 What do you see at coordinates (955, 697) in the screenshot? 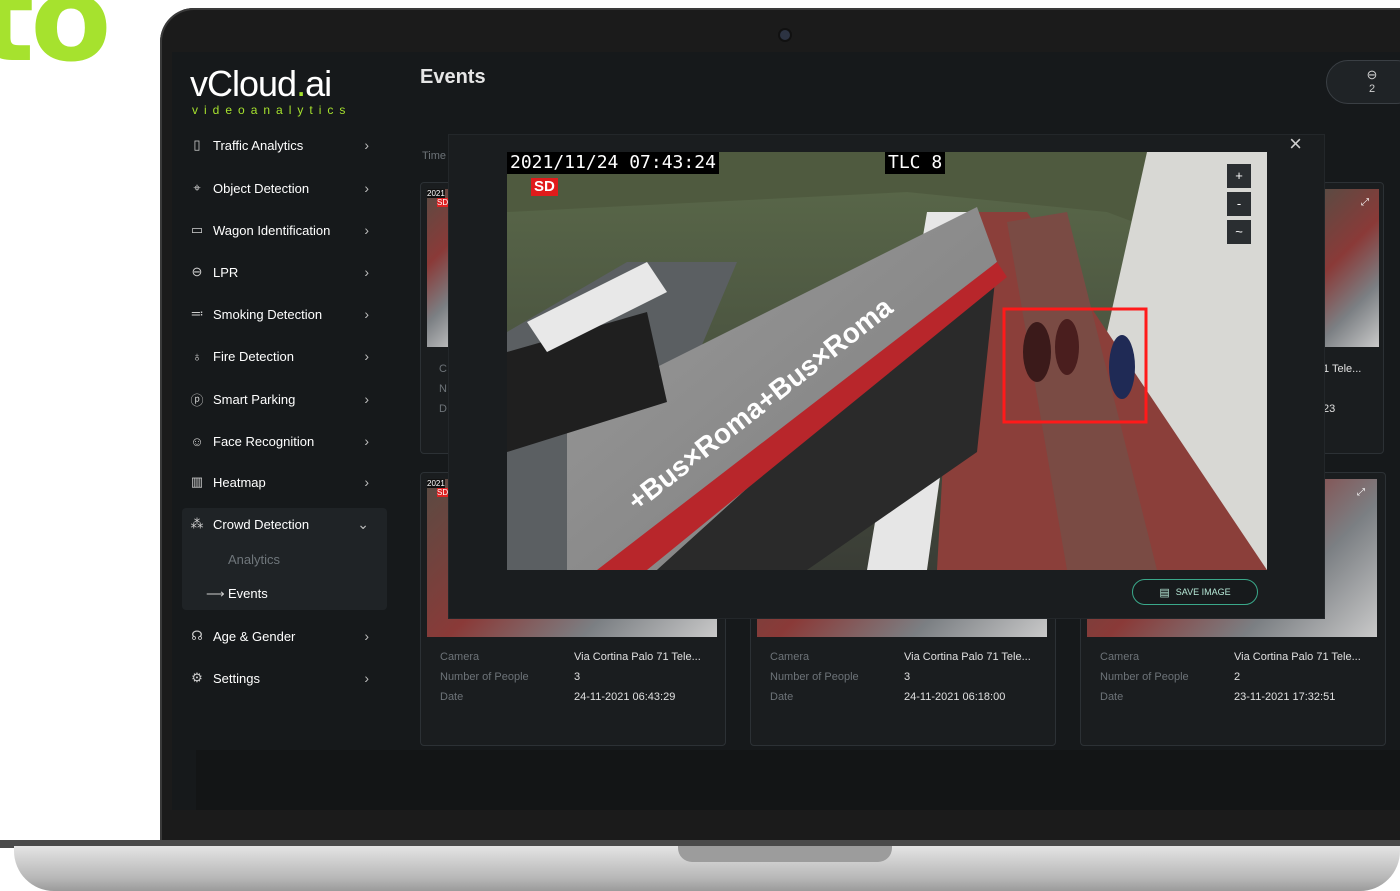
I see `card-value-date: 24-11-2021 06:18:00` at bounding box center [955, 697].